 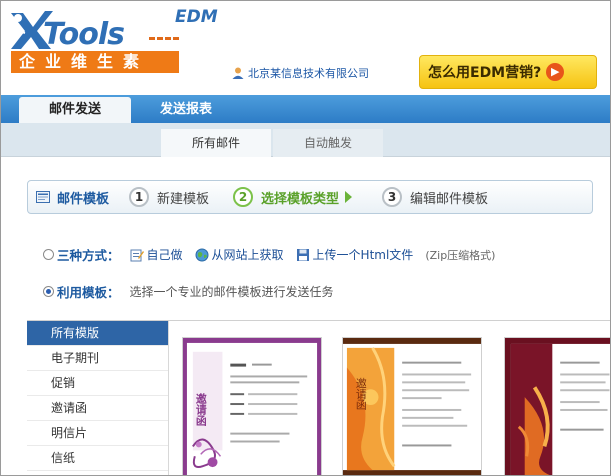 I want to click on template-icon, so click(x=43, y=197).